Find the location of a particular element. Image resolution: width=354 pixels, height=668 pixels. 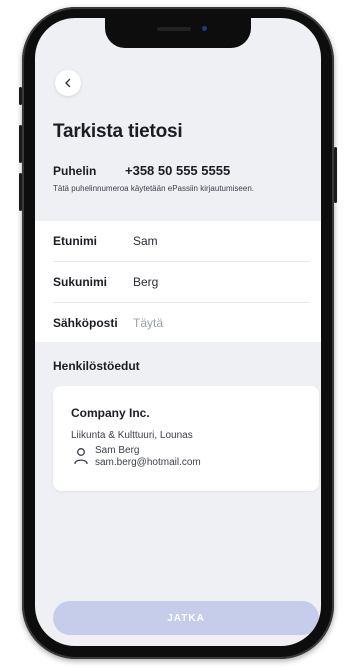

camera-dot is located at coordinates (204, 28).